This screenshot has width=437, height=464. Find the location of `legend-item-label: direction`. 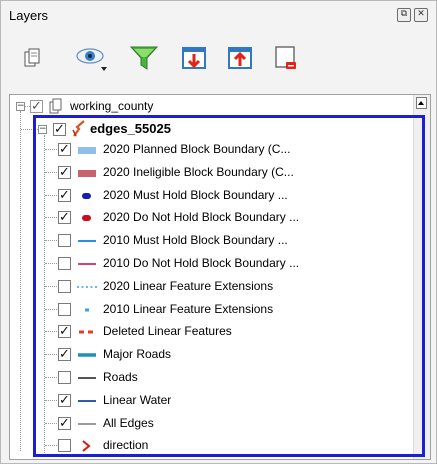

legend-item-label: direction is located at coordinates (125, 445).